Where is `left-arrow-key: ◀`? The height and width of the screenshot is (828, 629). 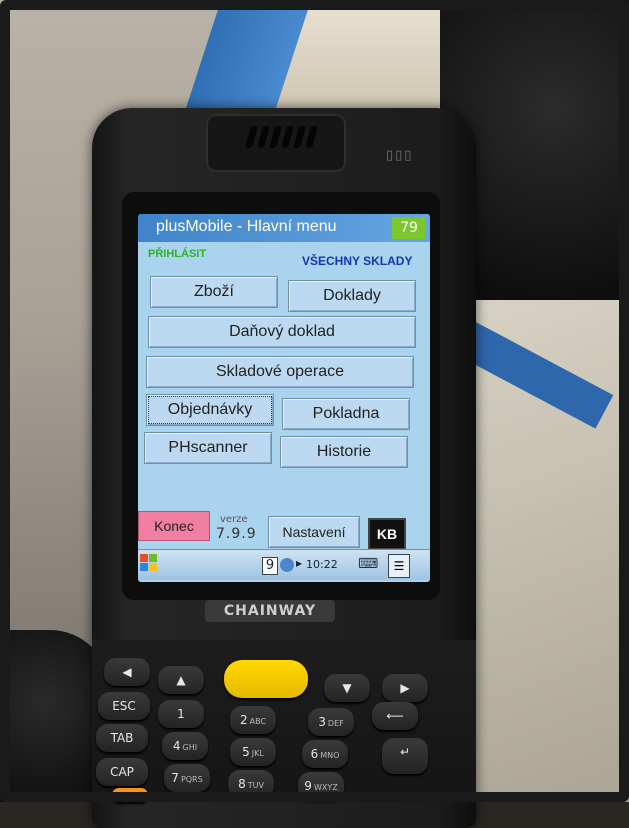 left-arrow-key: ◀ is located at coordinates (127, 672).